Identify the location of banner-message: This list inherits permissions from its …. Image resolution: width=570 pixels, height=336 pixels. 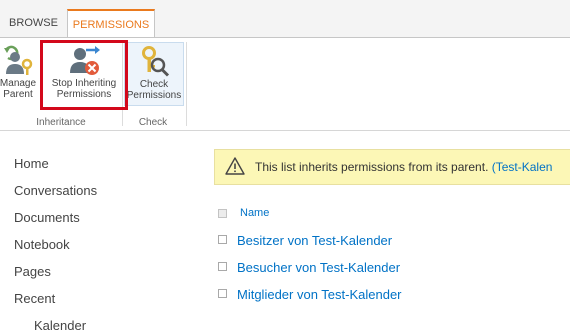
(403, 167).